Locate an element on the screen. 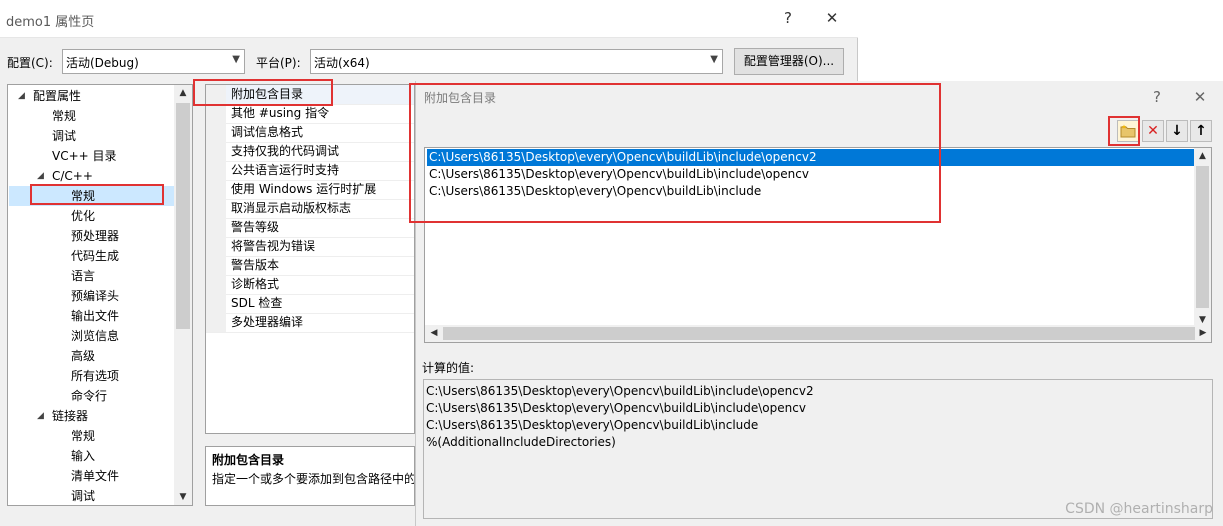  tree-item-precompiled-headers: 预编译头 is located at coordinates (95, 296).